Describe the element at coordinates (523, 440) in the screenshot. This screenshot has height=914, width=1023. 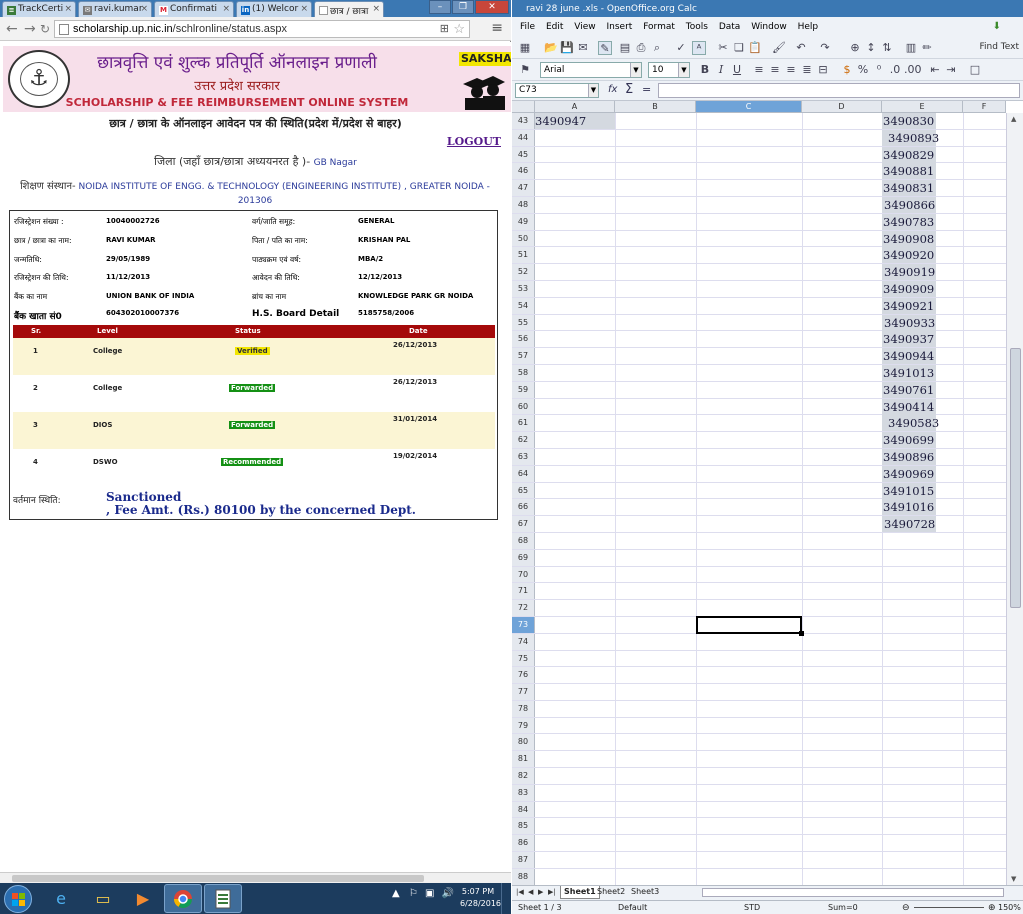
I see `row-header: 62` at that location.